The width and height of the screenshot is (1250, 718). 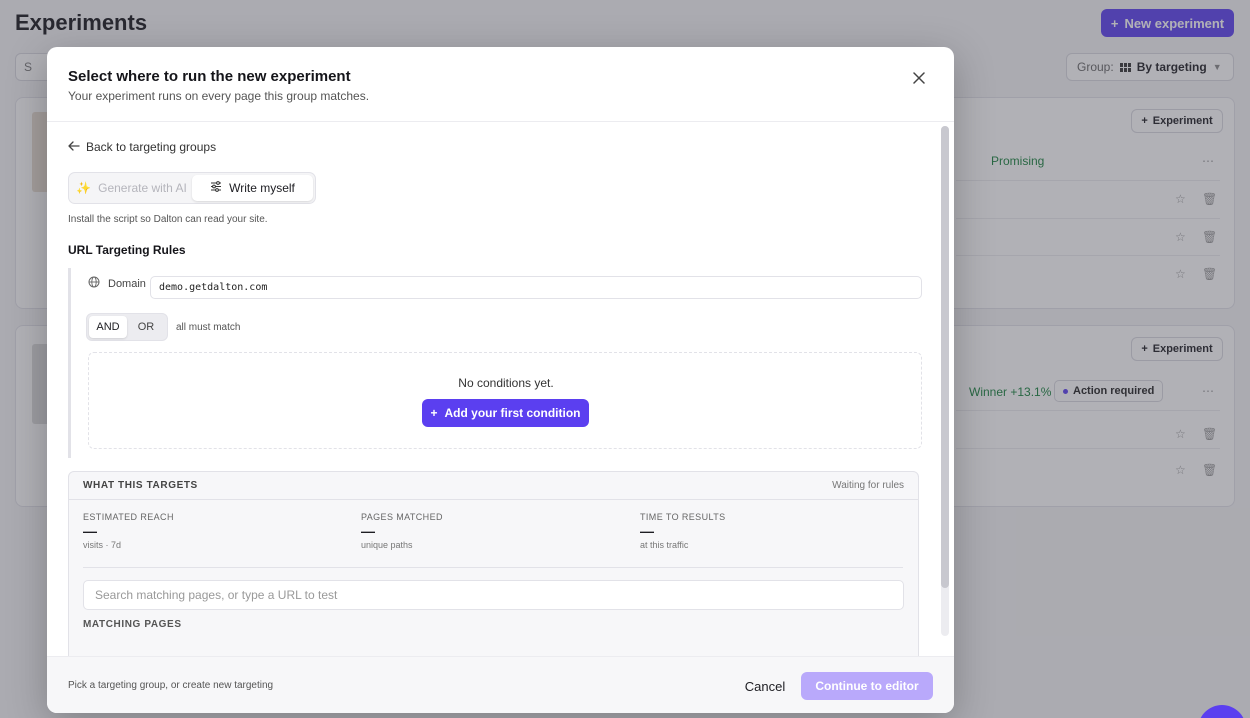 I want to click on stat-pages-matched: PAGES MATCHED — unique paths, so click(x=496, y=531).